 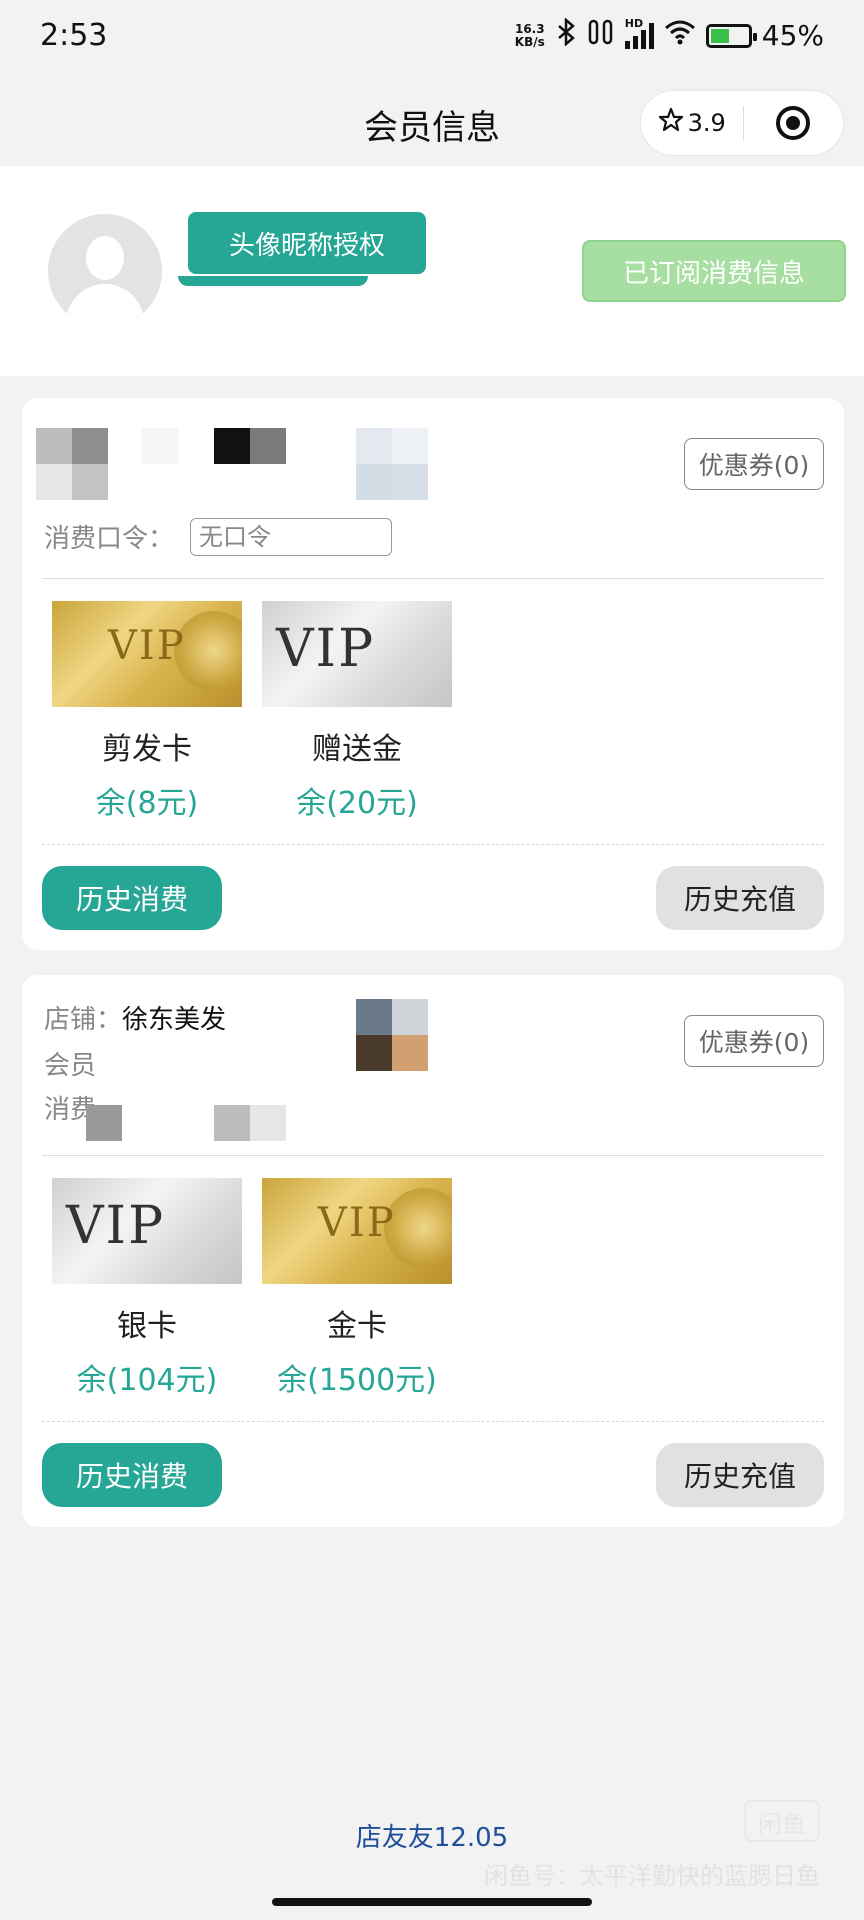 I want to click on net-speed-value: 16.3, so click(x=529, y=28).